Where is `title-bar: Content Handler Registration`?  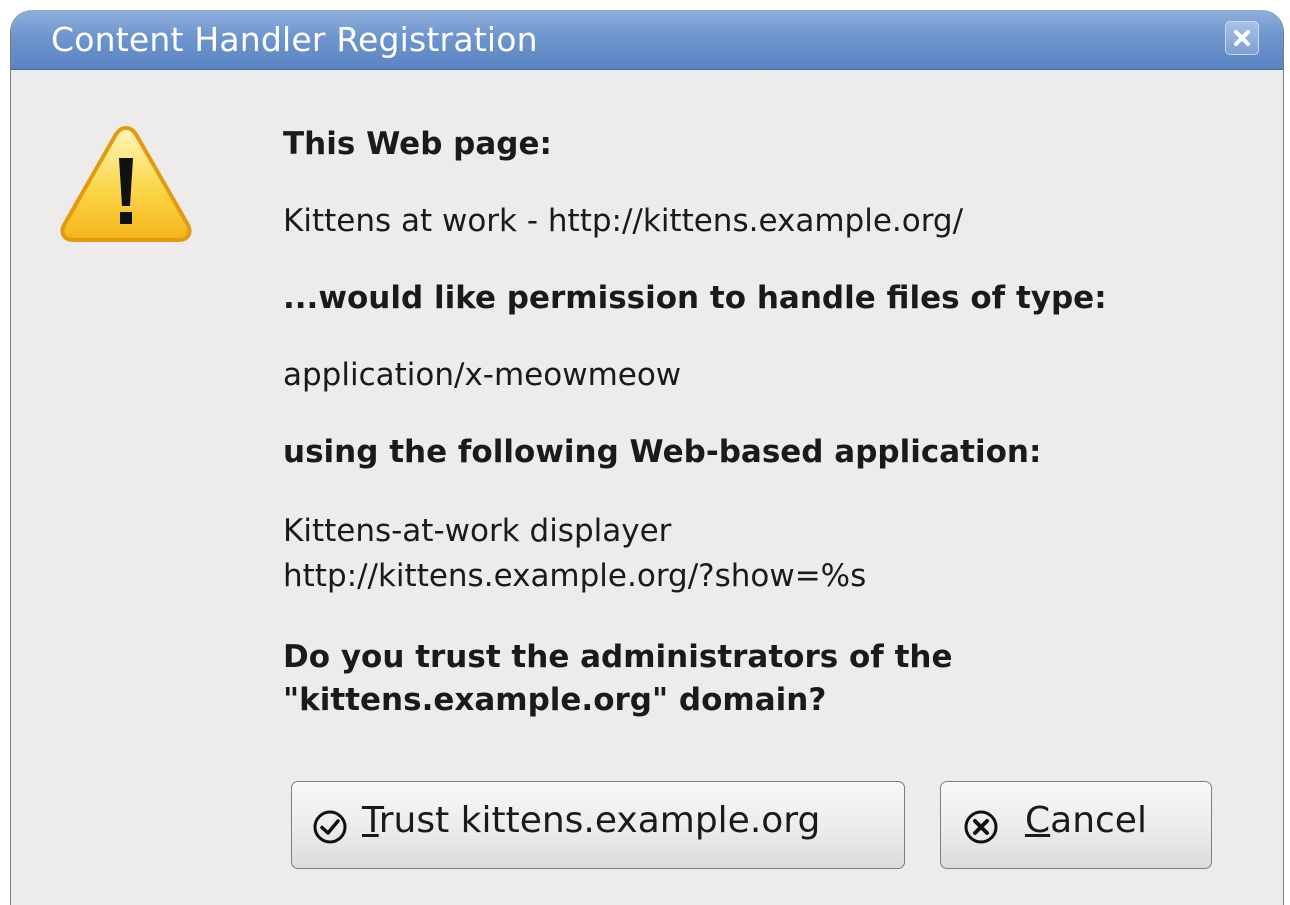
title-bar: Content Handler Registration is located at coordinates (647, 40).